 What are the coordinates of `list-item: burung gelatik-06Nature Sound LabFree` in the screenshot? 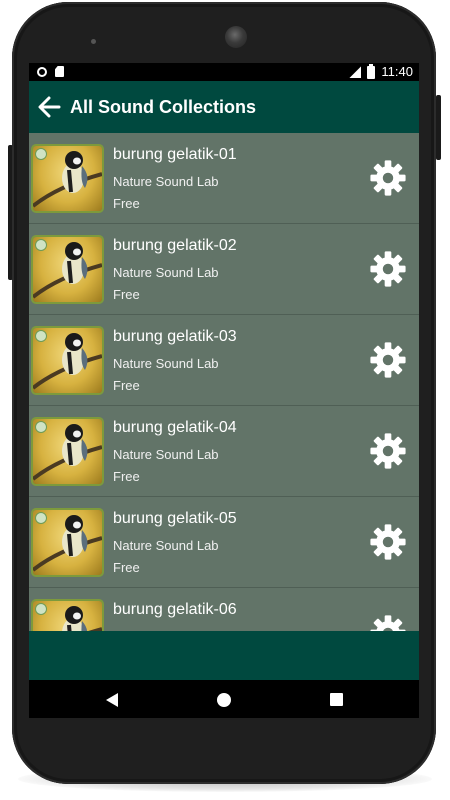 It's located at (224, 609).